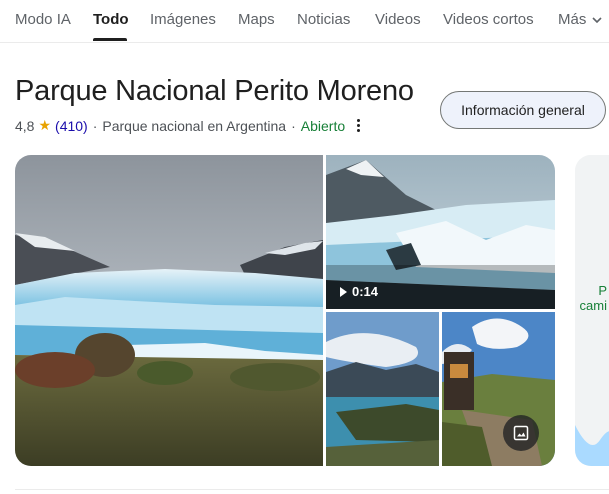 Image resolution: width=609 pixels, height=494 pixels. I want to click on tab-modo-ia: Modo IA, so click(43, 19).